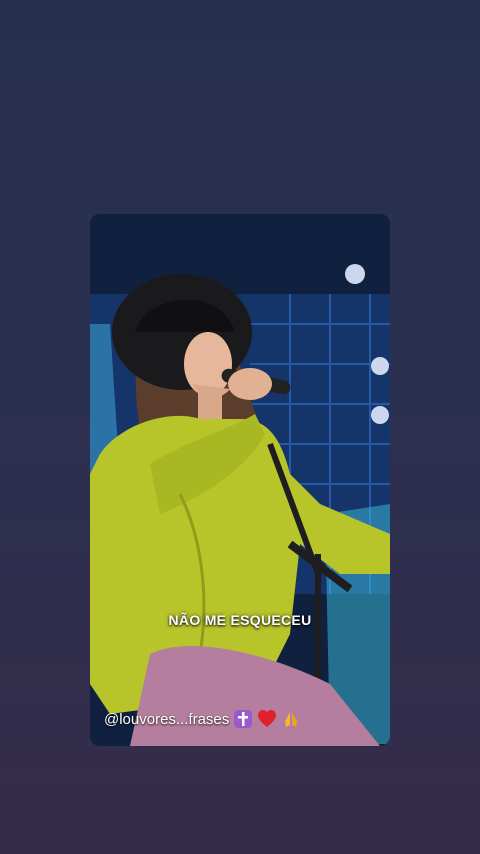 Image resolution: width=480 pixels, height=854 pixels. Describe the element at coordinates (355, 274) in the screenshot. I see `stage-light-icon` at that location.